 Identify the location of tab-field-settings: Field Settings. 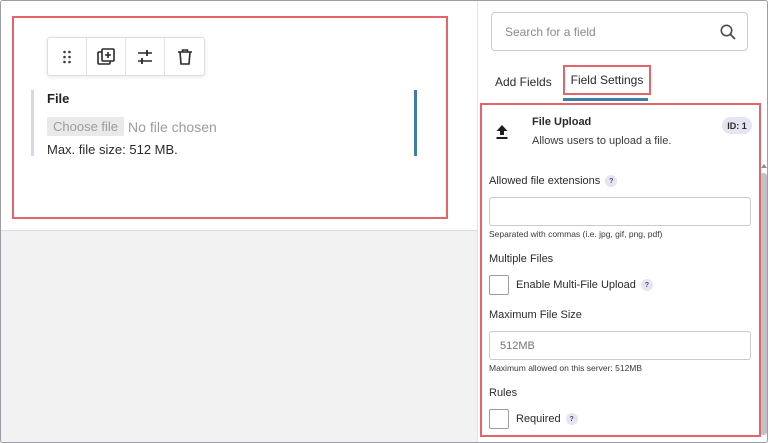
(607, 80).